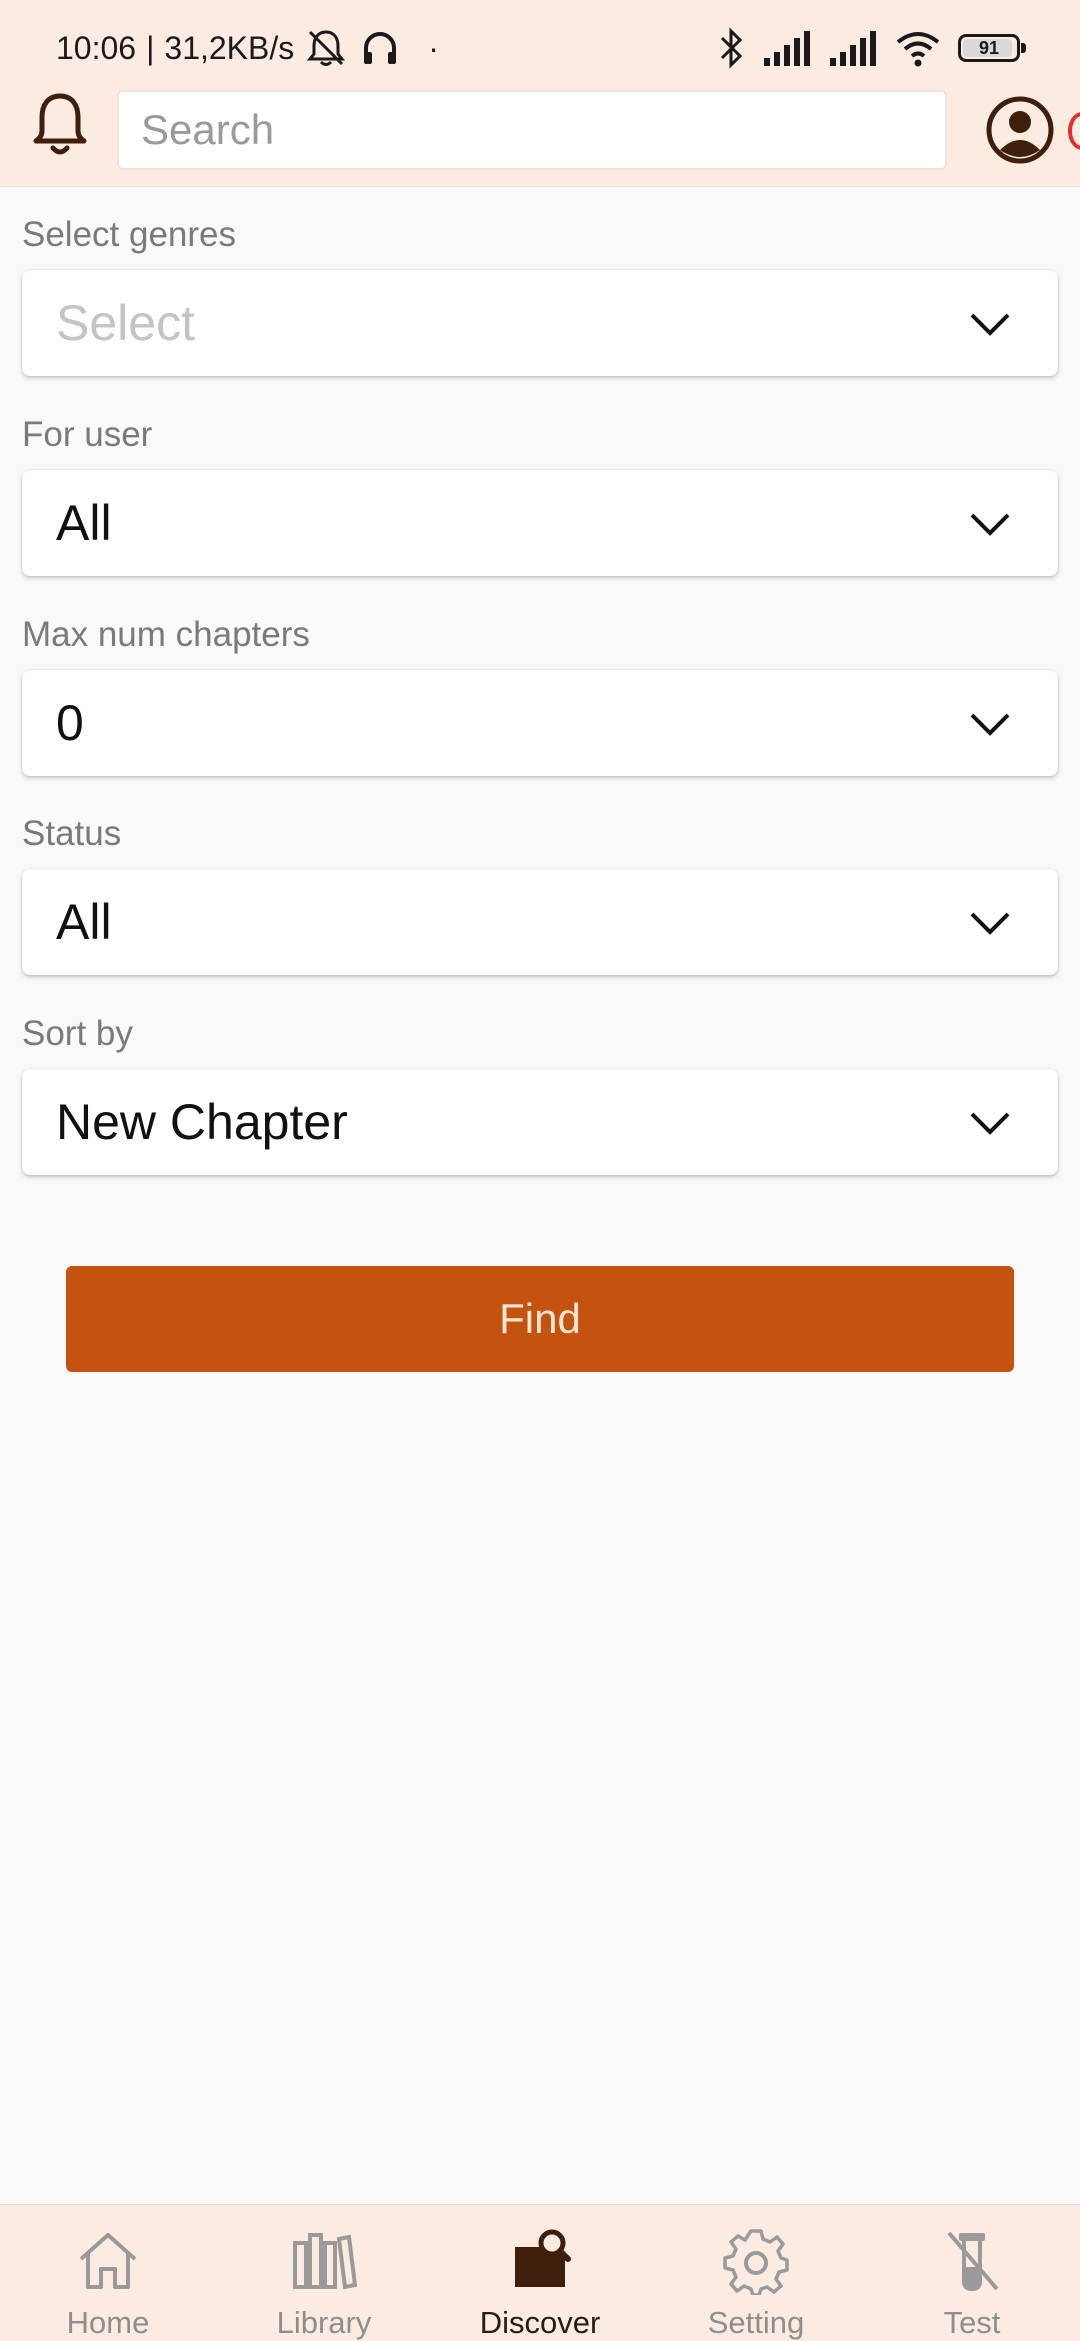 This screenshot has height=2341, width=1080. I want to click on sort-by-select: New Chapter, so click(540, 1122).